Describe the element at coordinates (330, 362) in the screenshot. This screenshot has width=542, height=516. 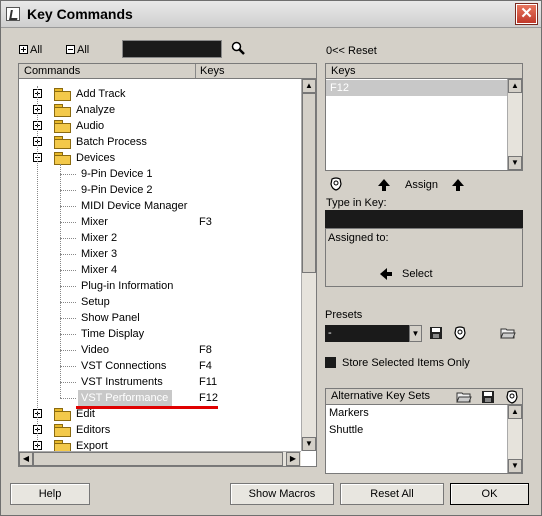
I see `store-selected-checkbox` at that location.